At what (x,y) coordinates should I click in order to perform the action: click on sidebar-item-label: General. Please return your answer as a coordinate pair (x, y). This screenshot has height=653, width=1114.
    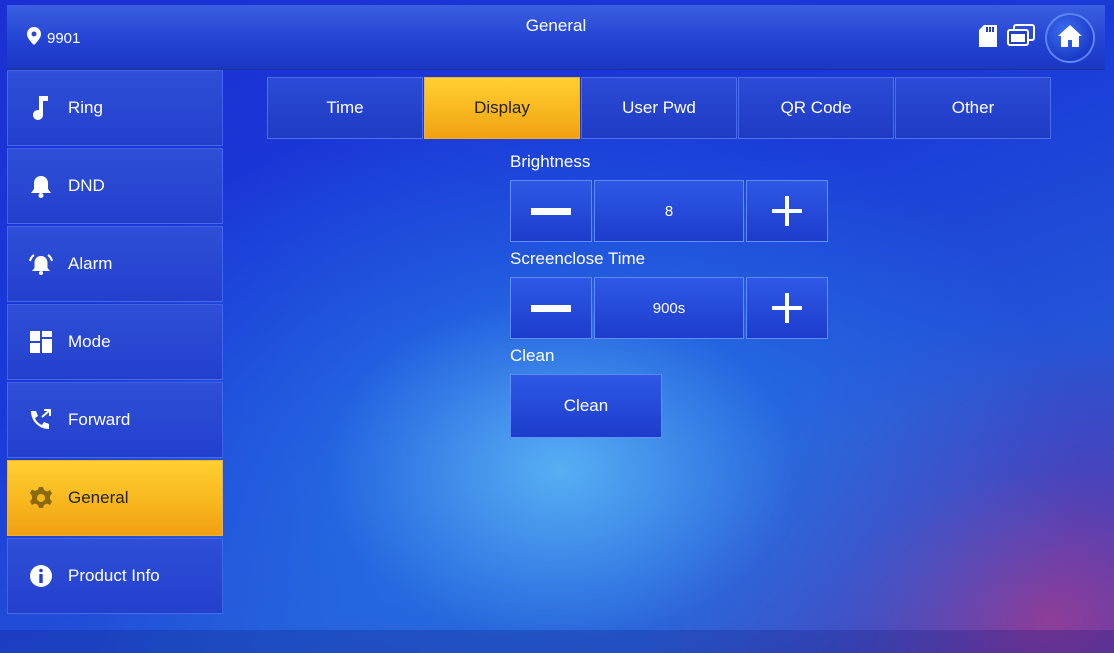
    Looking at the image, I should click on (98, 497).